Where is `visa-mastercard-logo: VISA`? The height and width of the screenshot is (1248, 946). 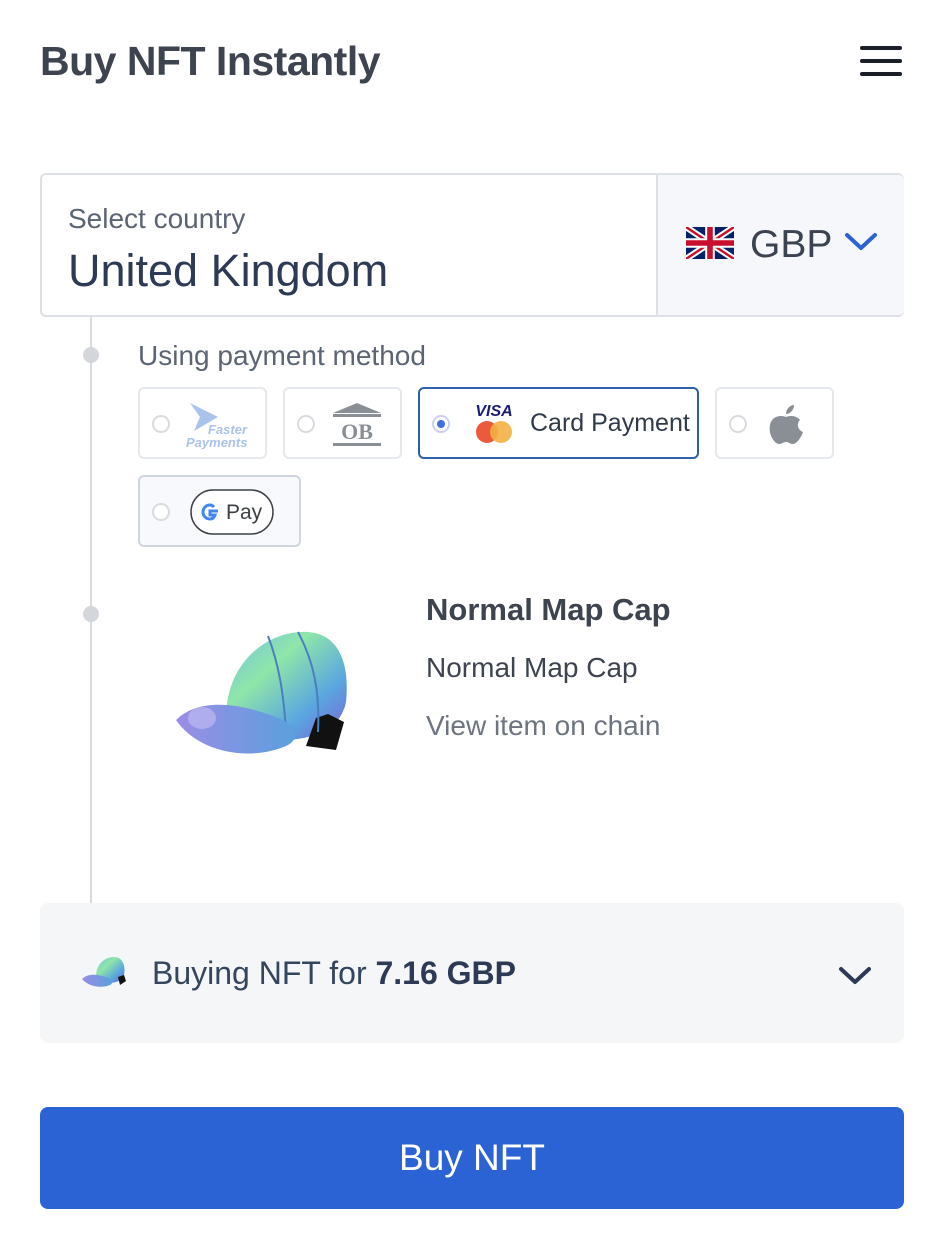 visa-mastercard-logo: VISA is located at coordinates (494, 423).